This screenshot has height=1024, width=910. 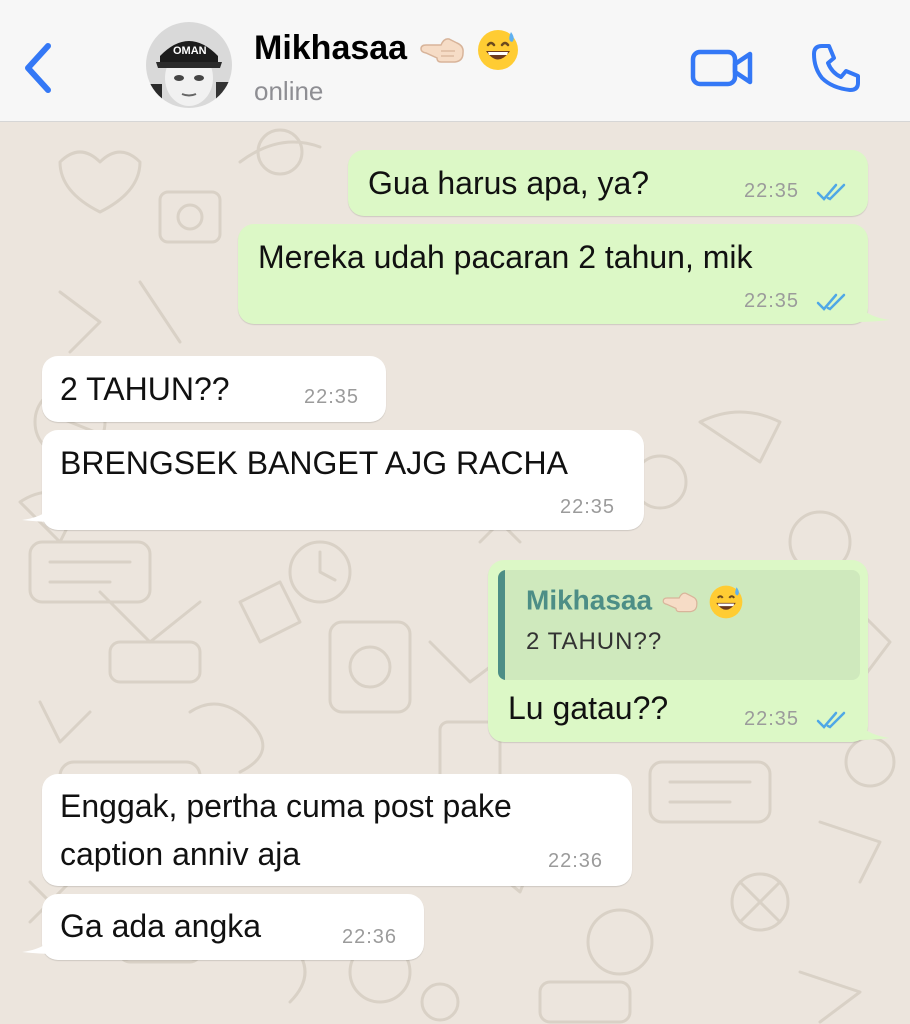 What do you see at coordinates (286, 806) in the screenshot?
I see `message-text-line: Enggak, pertha cuma post pake` at bounding box center [286, 806].